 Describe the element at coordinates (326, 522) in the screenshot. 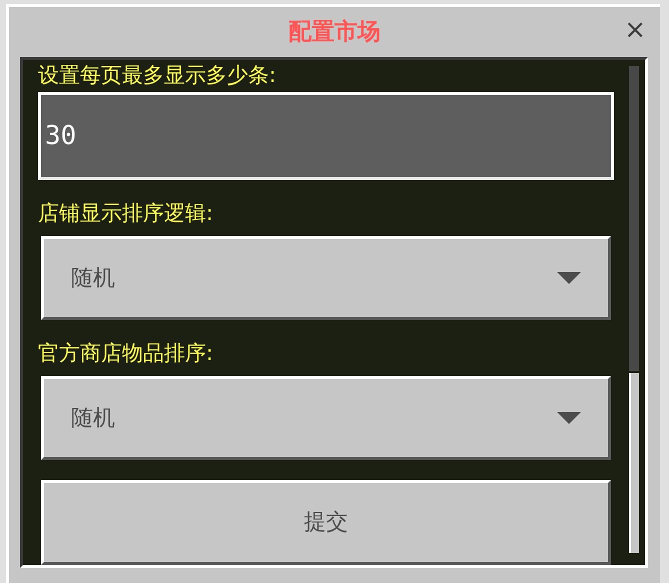

I see `submit-button: 提交` at that location.